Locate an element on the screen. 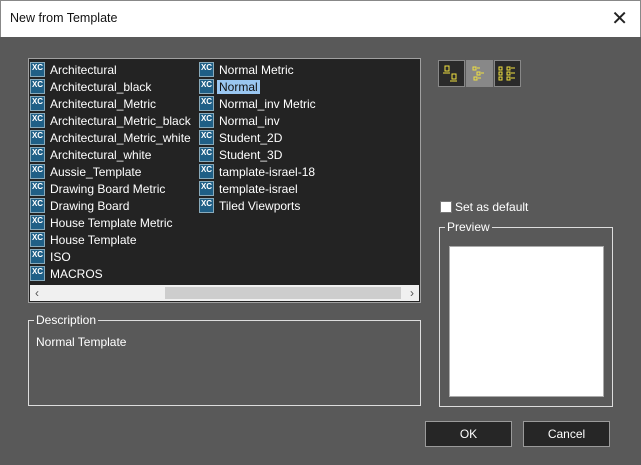 The height and width of the screenshot is (465, 641). template-label: Drawing Board Metric is located at coordinates (108, 188).